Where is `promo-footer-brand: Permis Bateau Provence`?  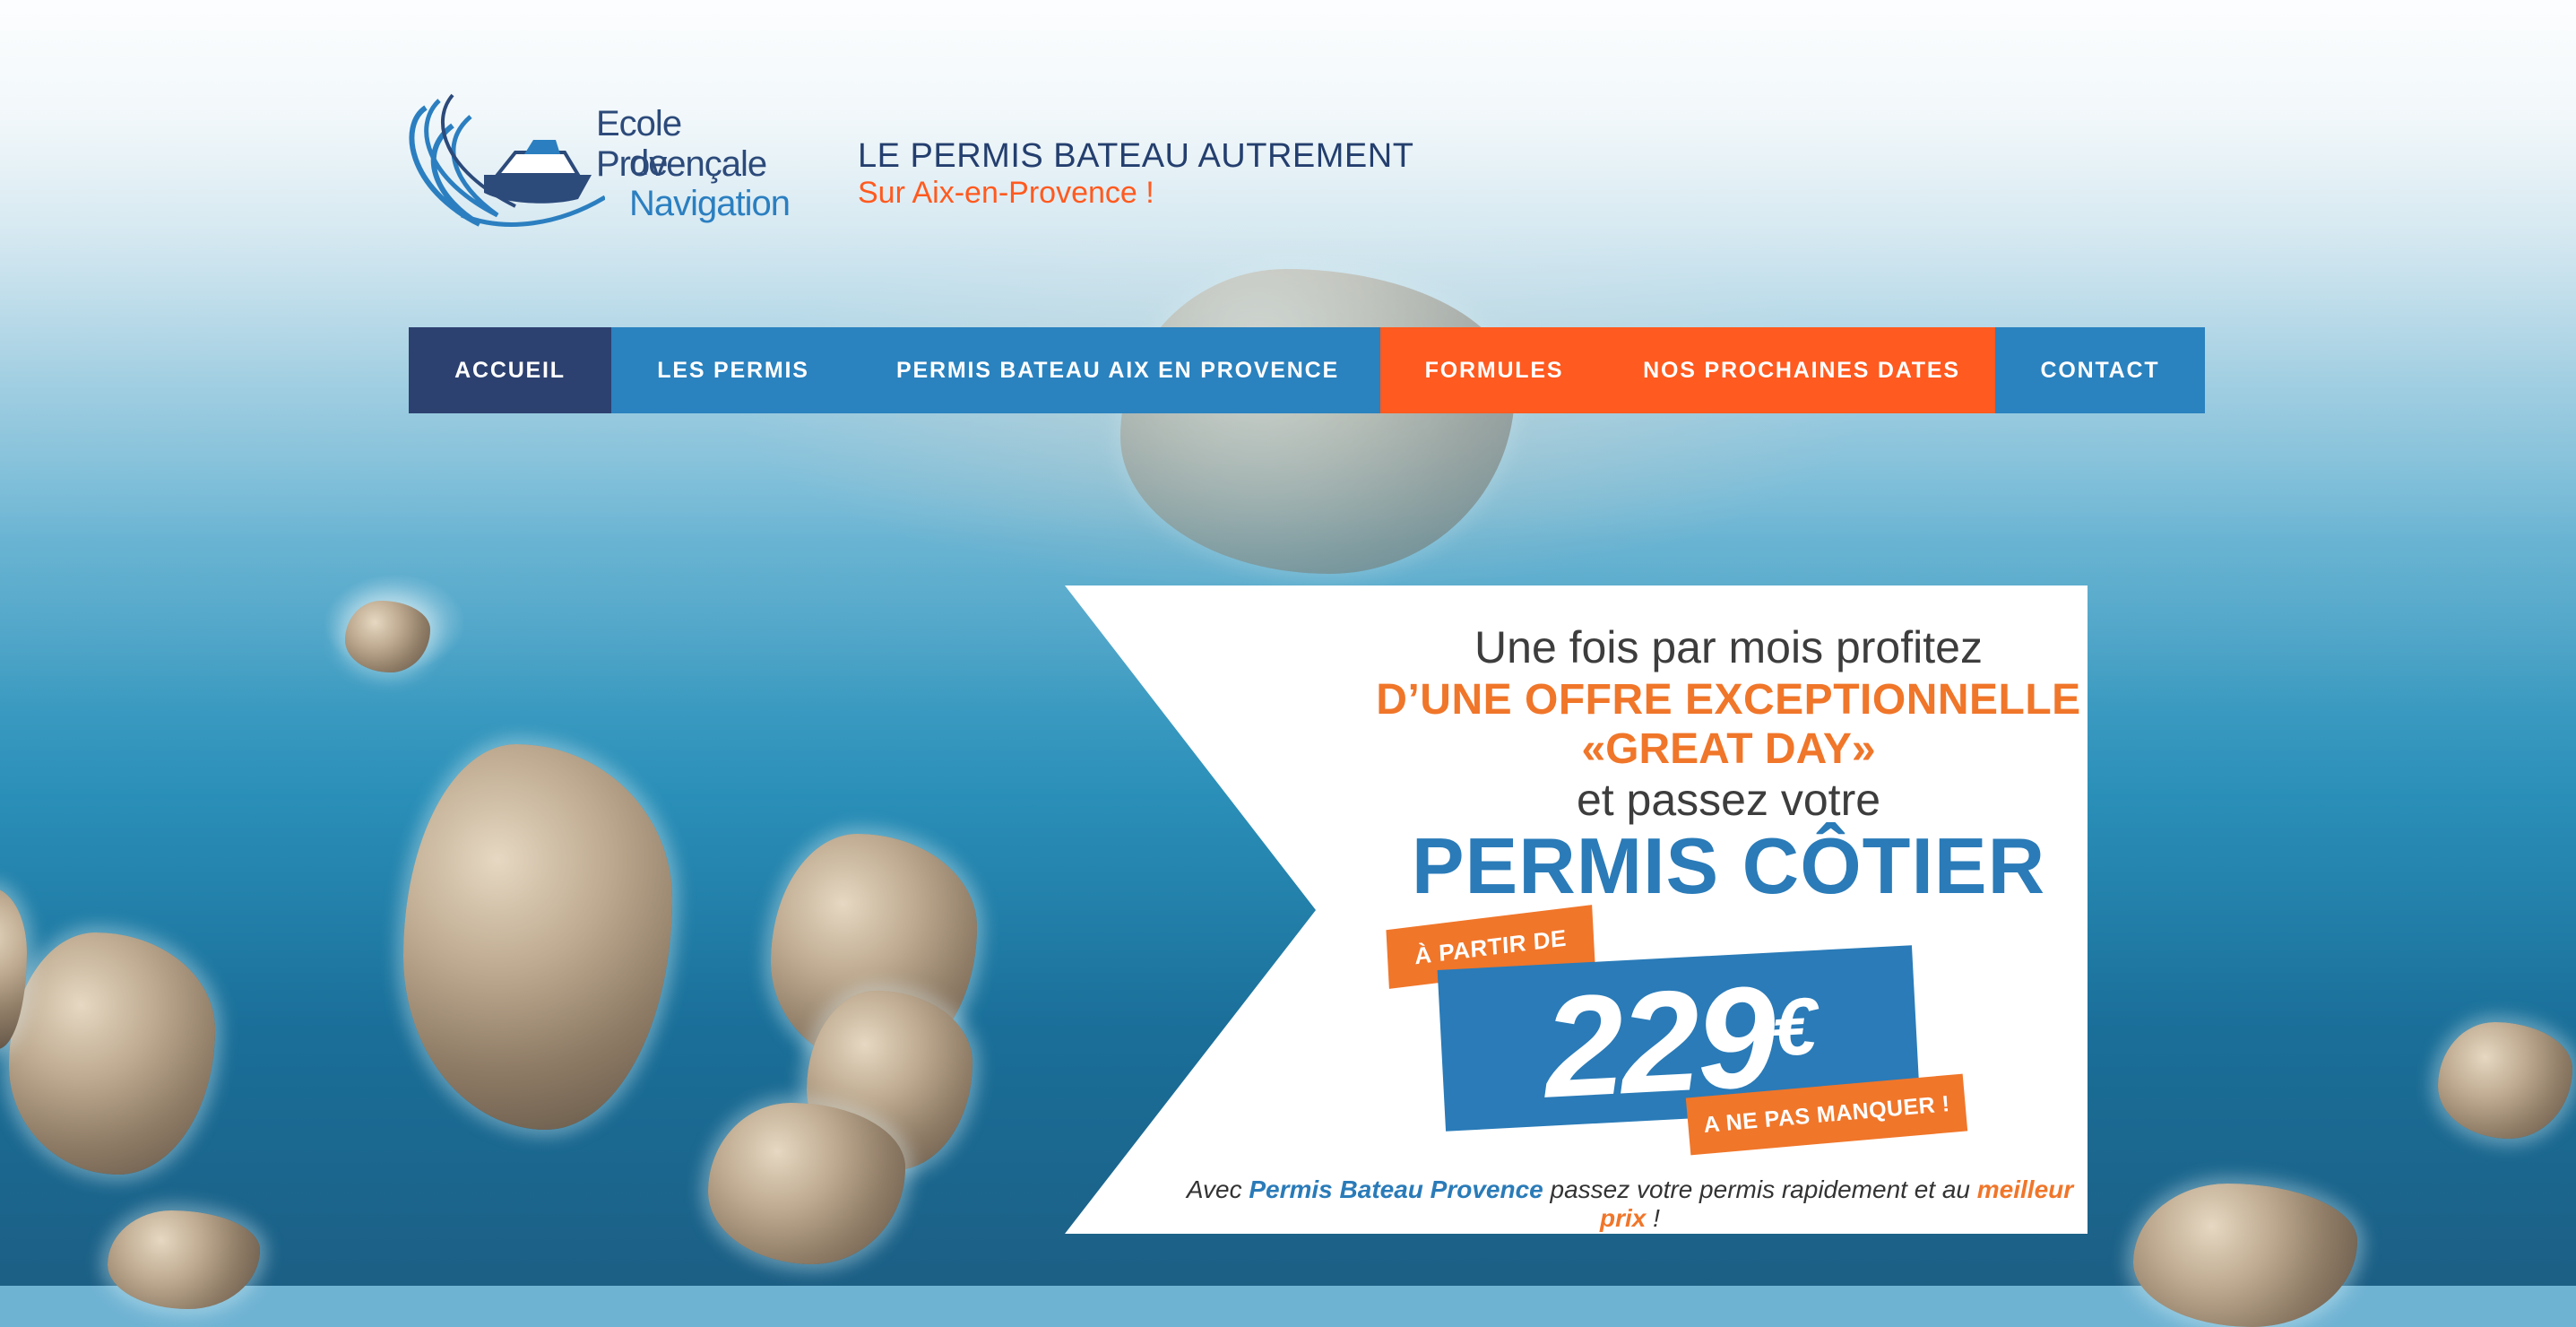 promo-footer-brand: Permis Bateau Provence is located at coordinates (1396, 1189).